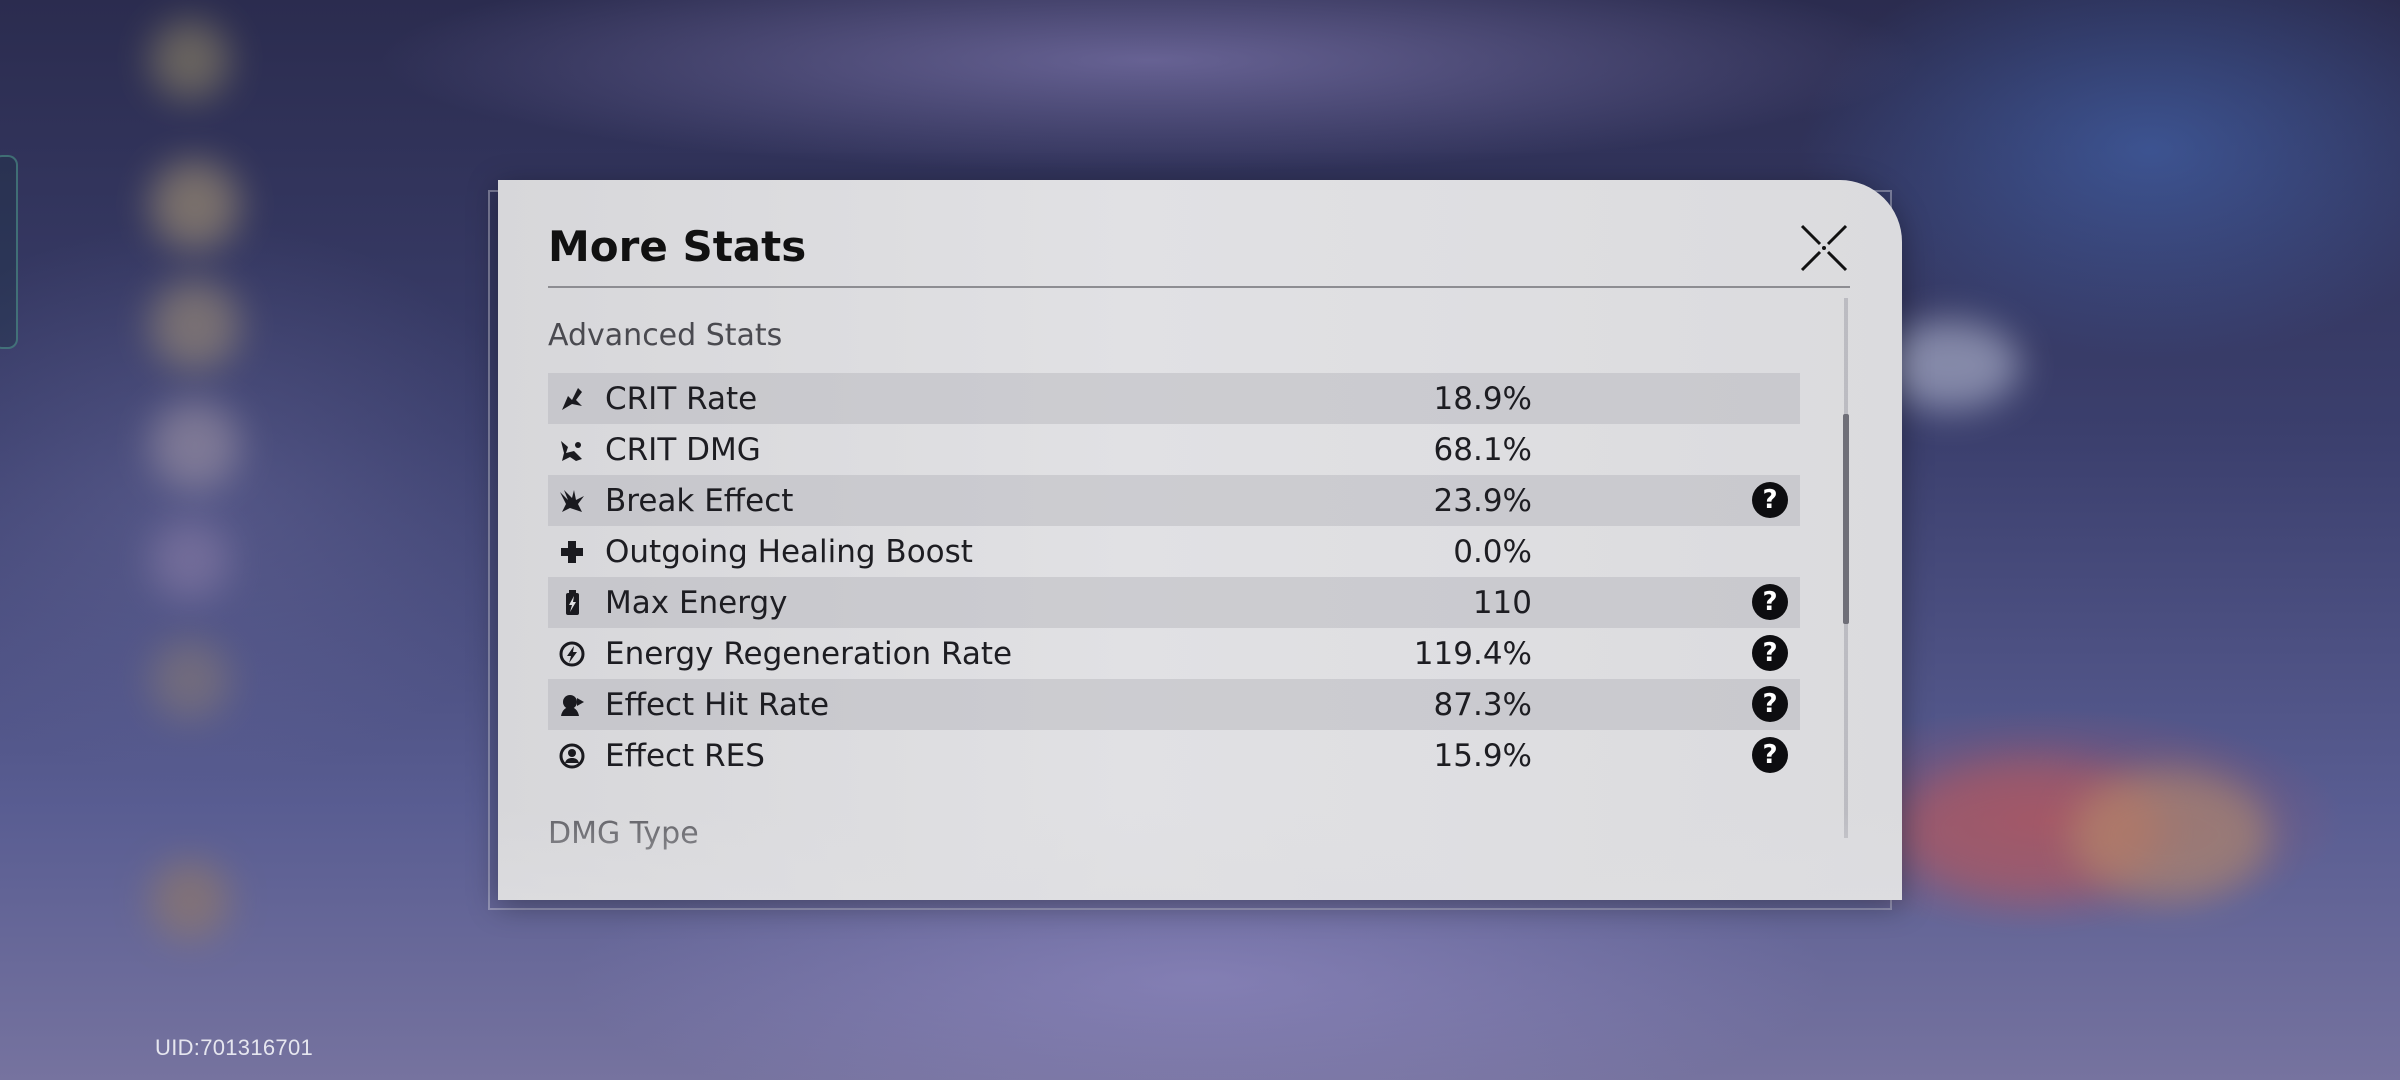 The image size is (2400, 1080). I want to click on energy-regen-icon, so click(572, 654).